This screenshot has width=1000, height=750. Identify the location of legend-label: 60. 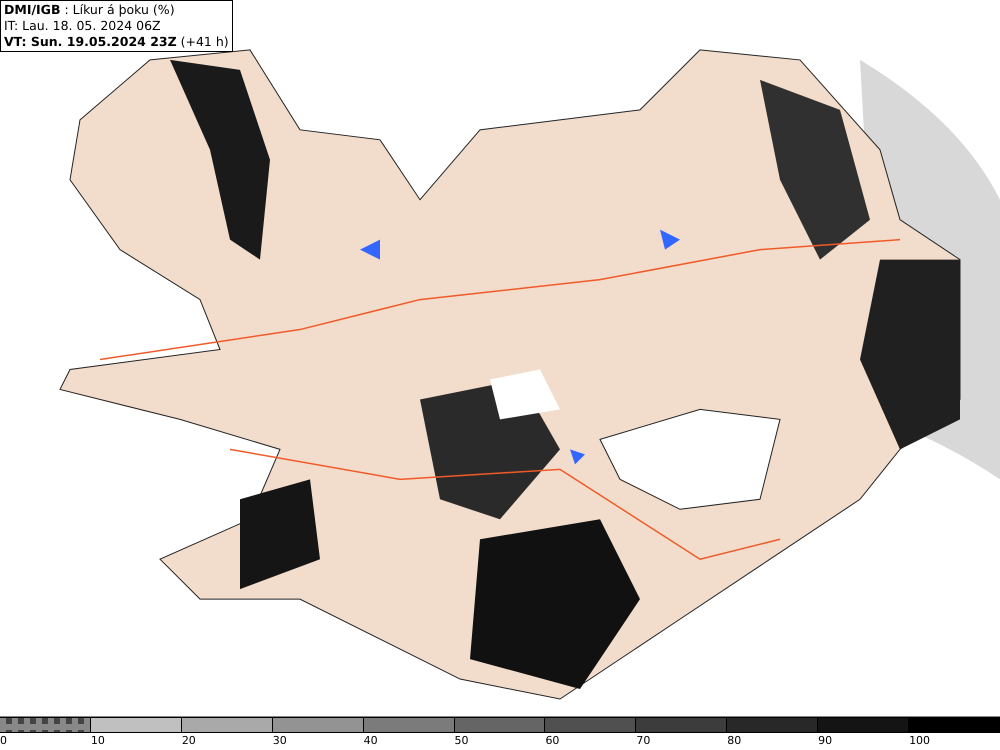
(552, 740).